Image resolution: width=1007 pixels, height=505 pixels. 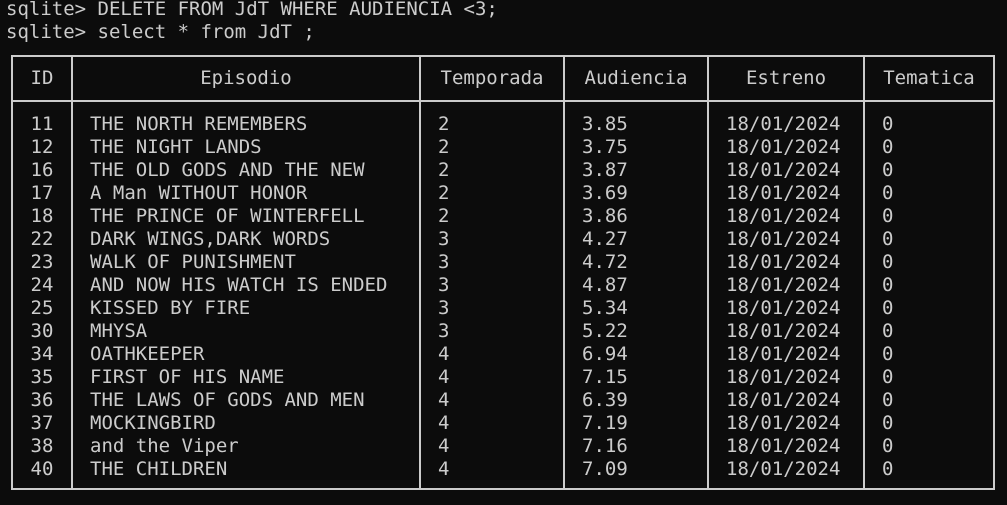 I want to click on cell-audiencia: 4.72, so click(x=605, y=262).